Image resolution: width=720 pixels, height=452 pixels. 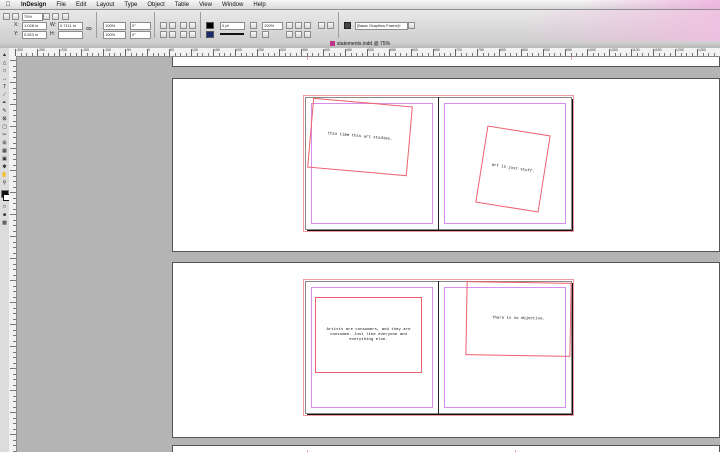 I want to click on text-frame: this time this art studies., so click(x=360, y=137).